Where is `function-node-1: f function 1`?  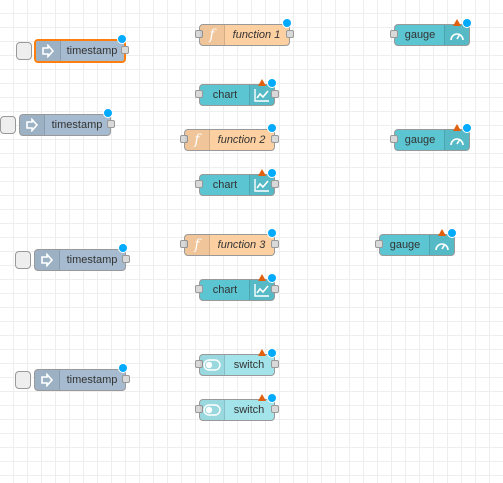 function-node-1: f function 1 is located at coordinates (244, 32).